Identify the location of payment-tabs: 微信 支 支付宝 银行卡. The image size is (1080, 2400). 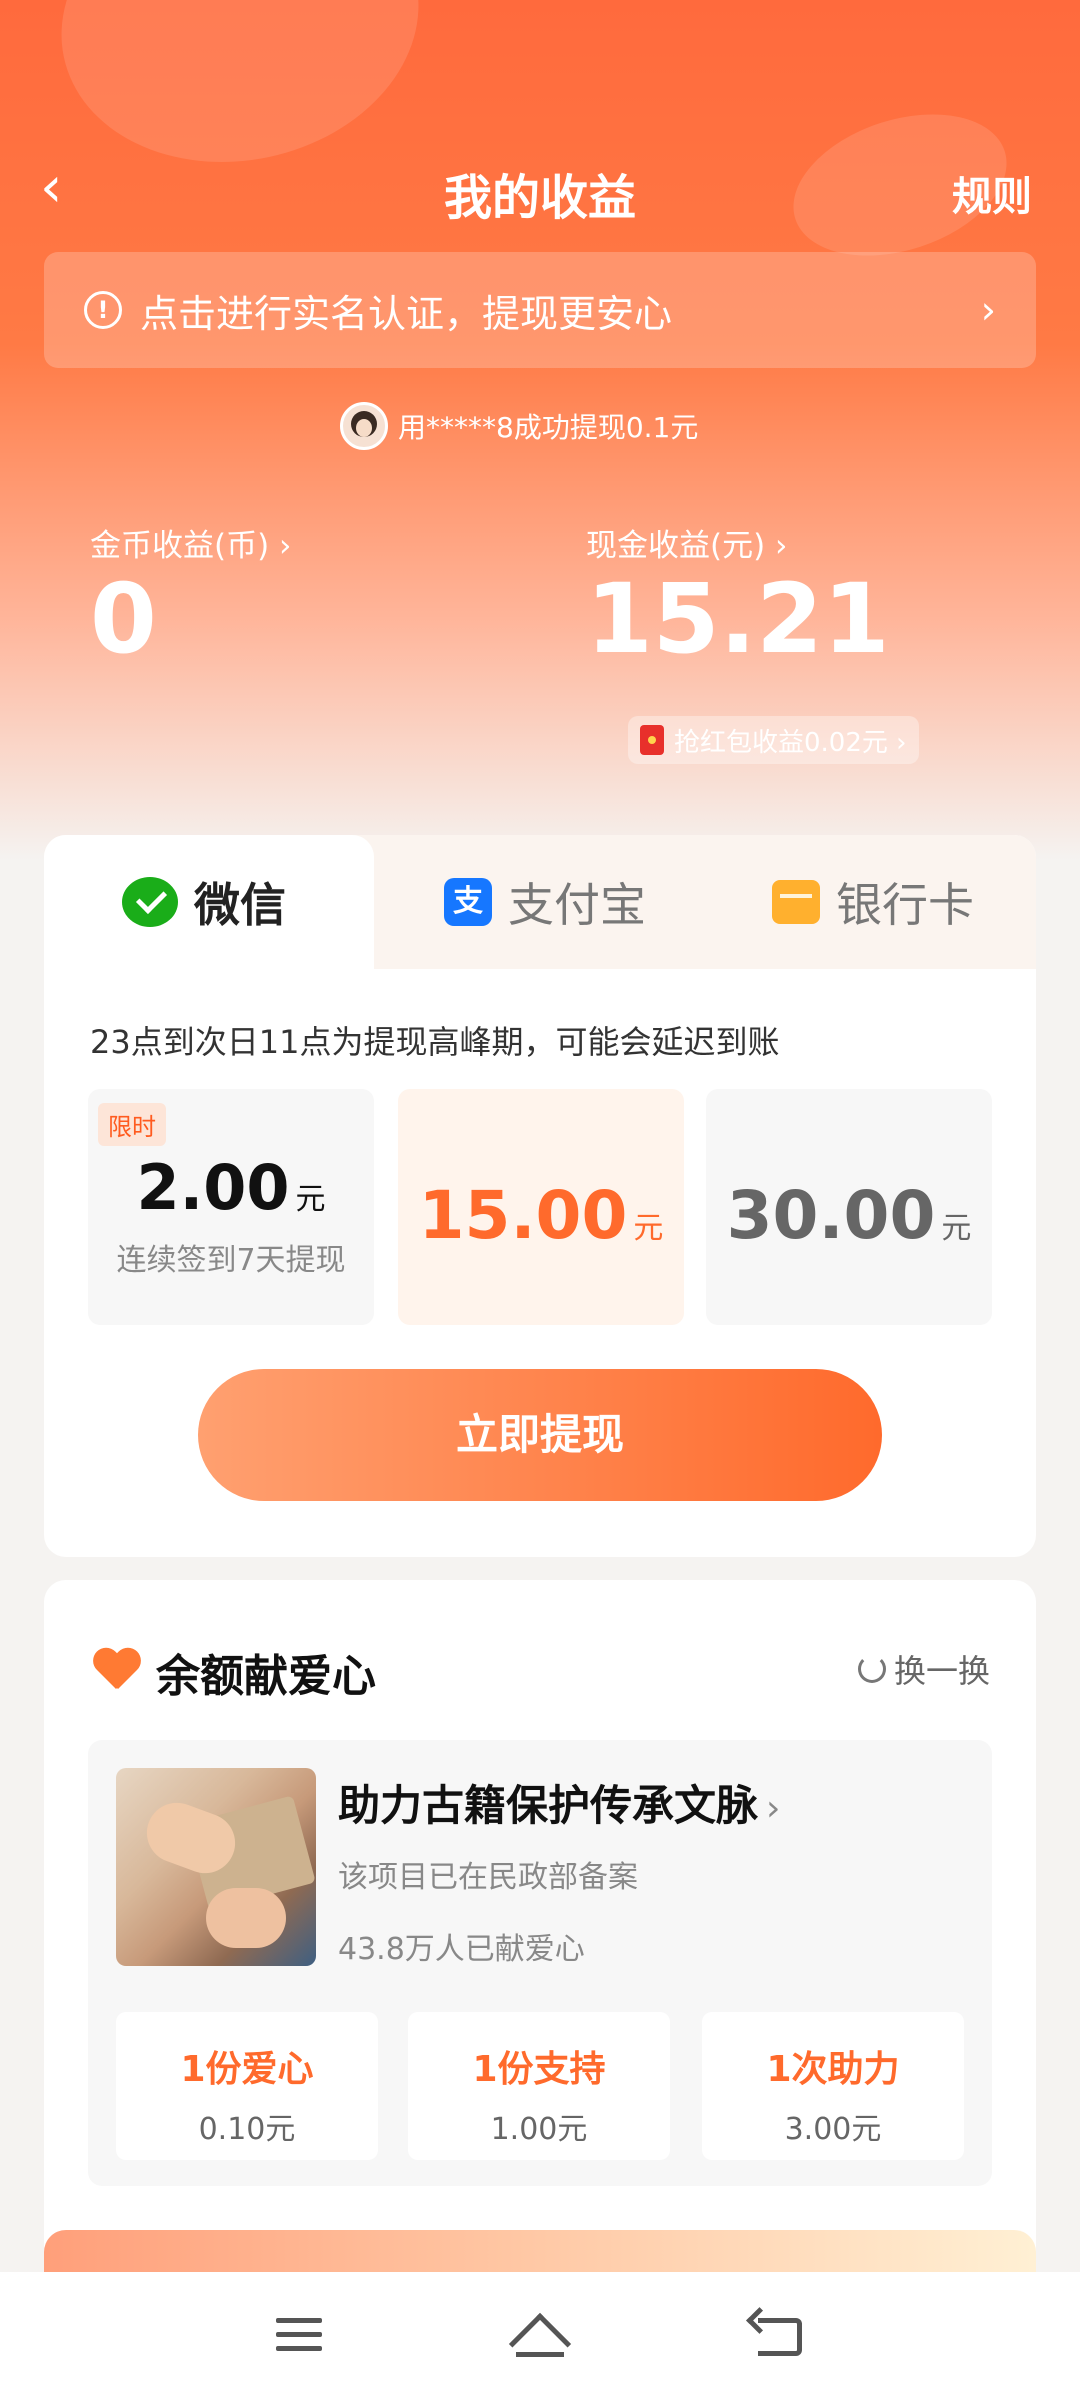
(540, 902).